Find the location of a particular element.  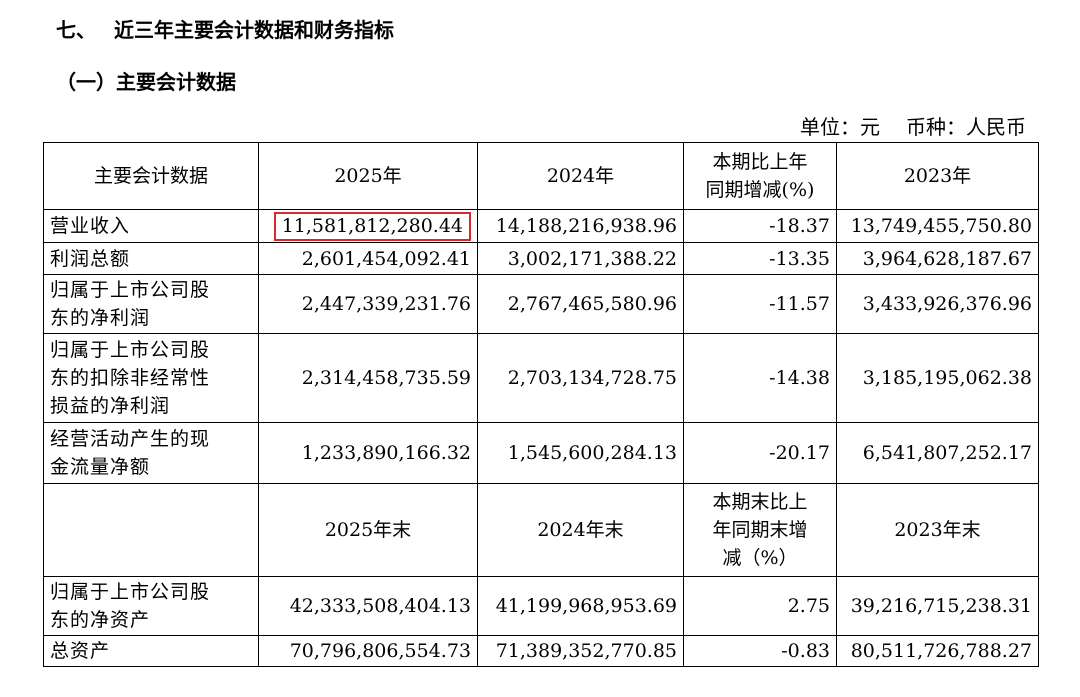

value-2024-cell: 41,199,968,953.69 is located at coordinates (580, 606).